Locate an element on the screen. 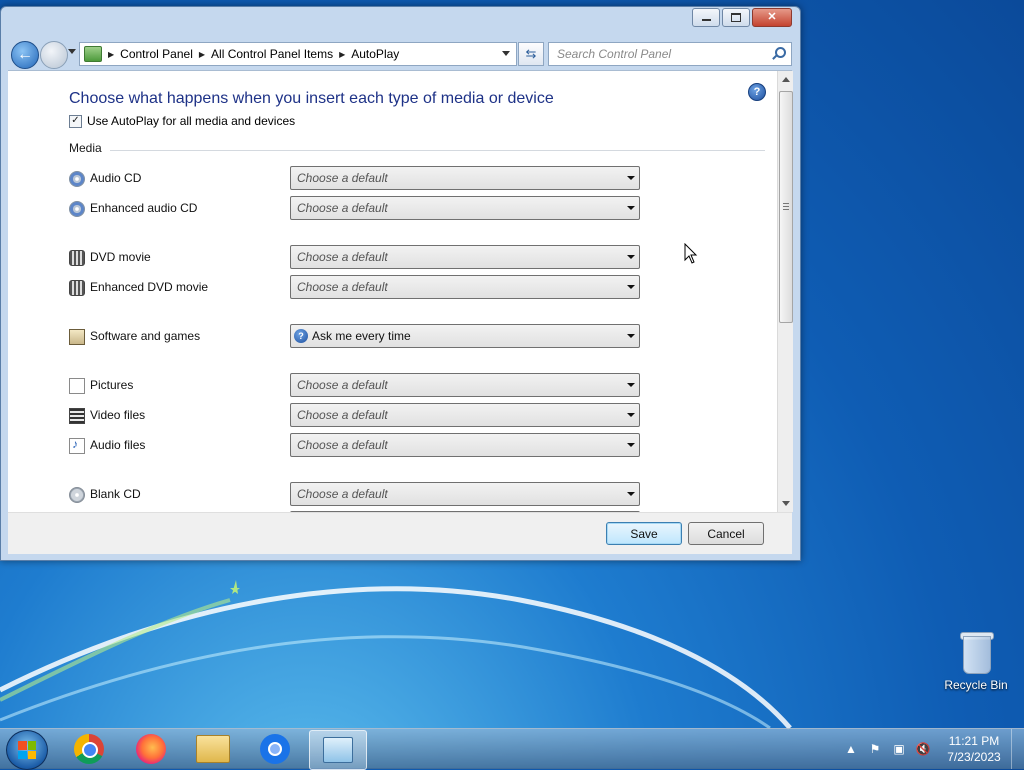  search-icon is located at coordinates (778, 54).